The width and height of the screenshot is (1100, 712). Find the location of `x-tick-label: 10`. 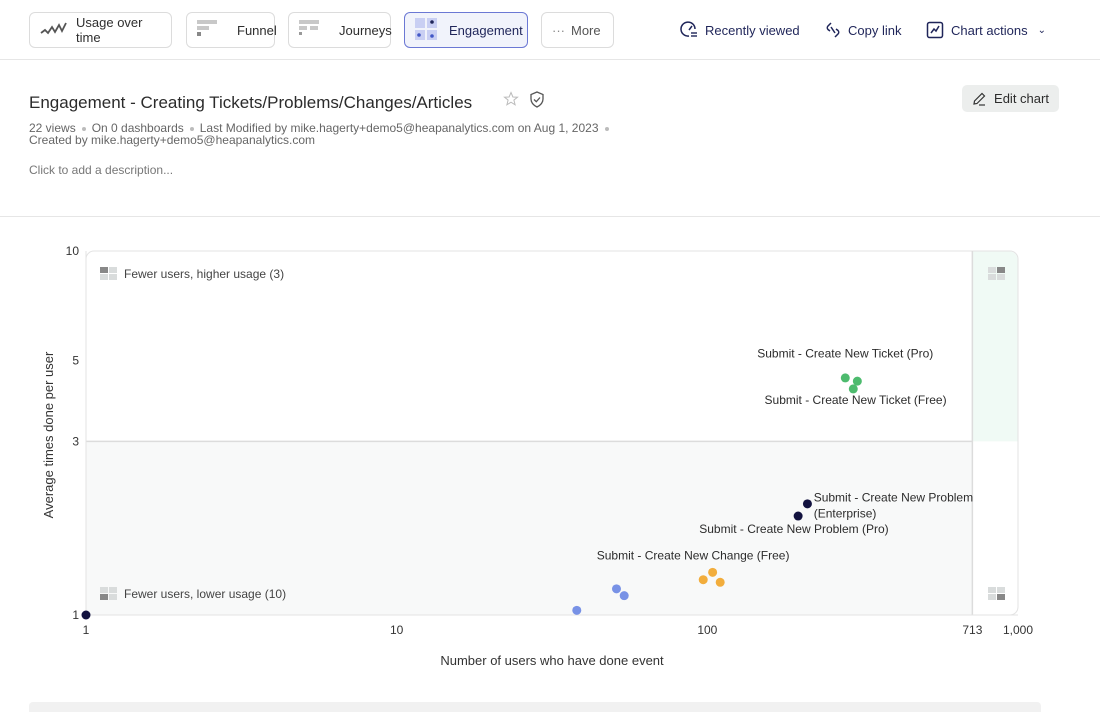

x-tick-label: 10 is located at coordinates (397, 630).